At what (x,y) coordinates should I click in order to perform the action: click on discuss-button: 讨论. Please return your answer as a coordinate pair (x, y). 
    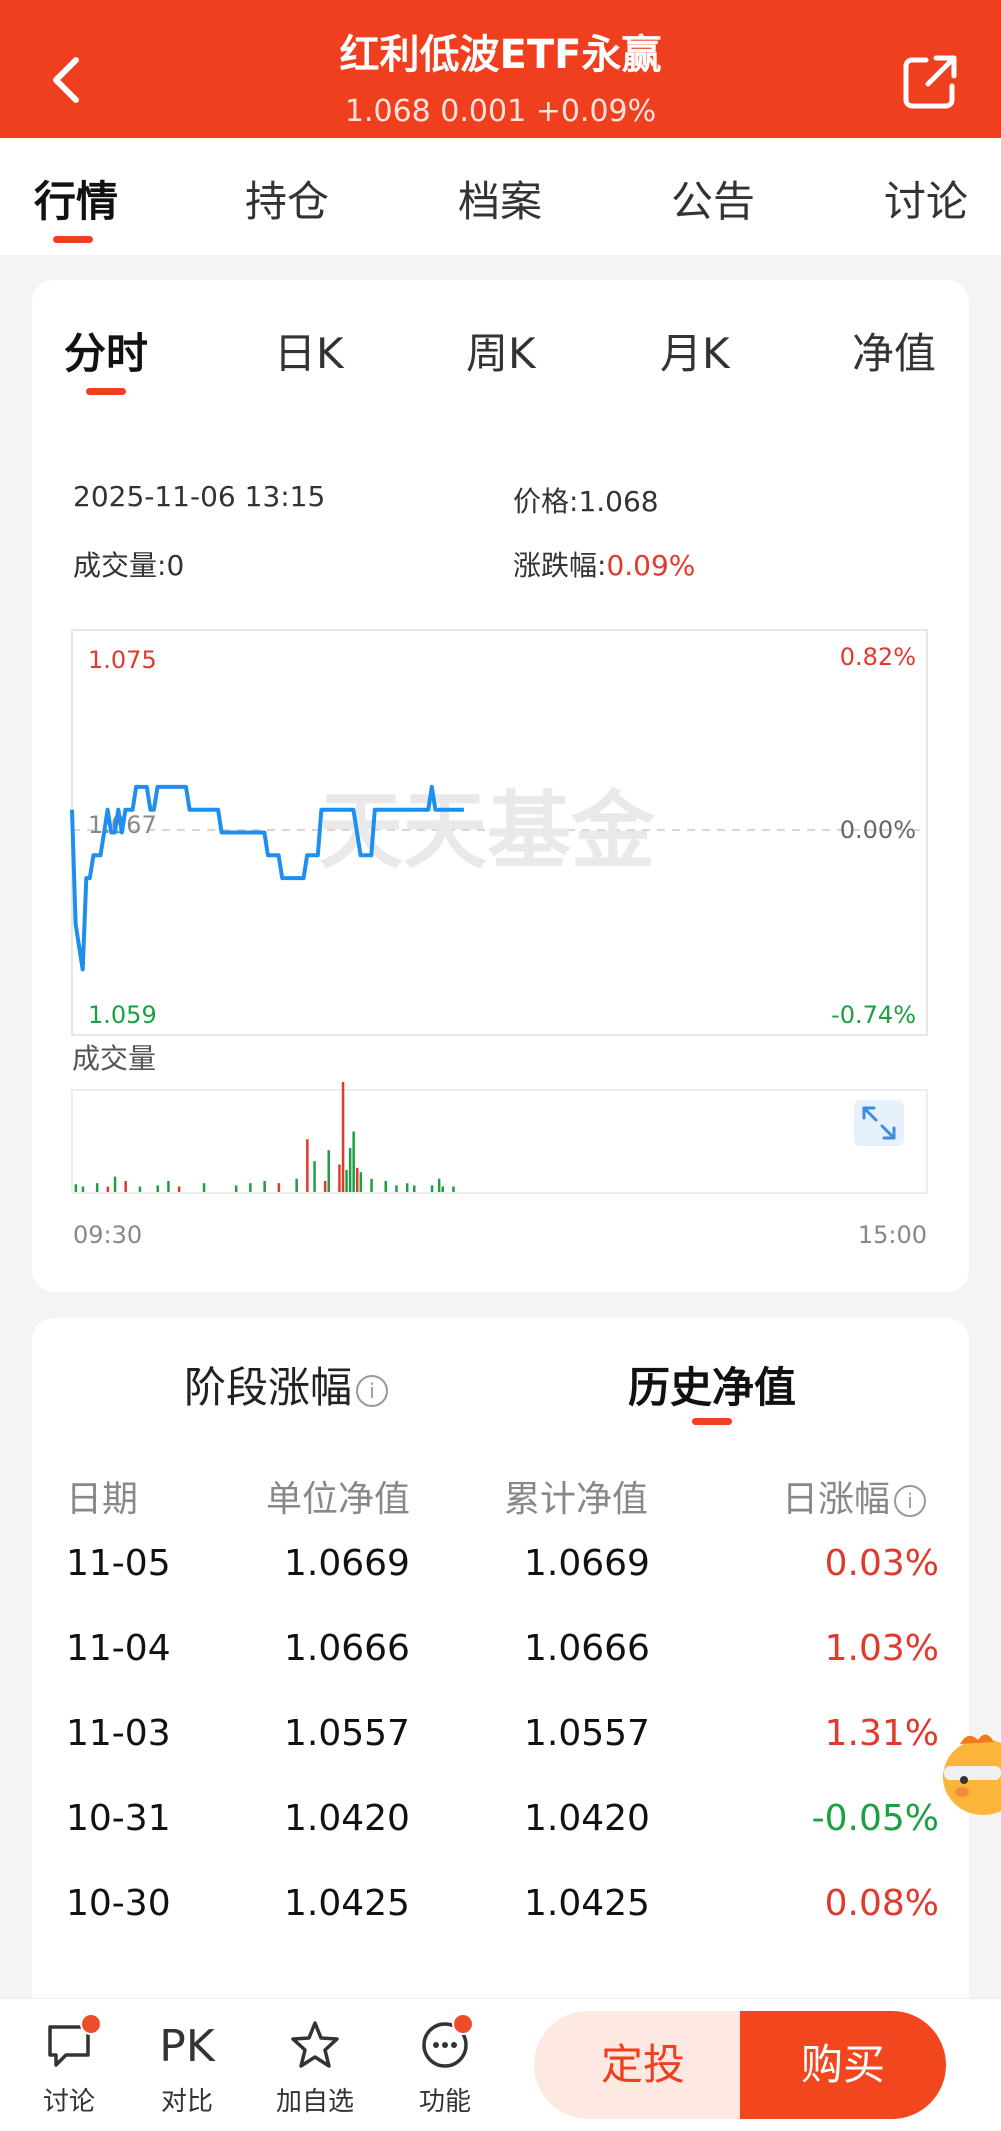
    Looking at the image, I should click on (69, 2066).